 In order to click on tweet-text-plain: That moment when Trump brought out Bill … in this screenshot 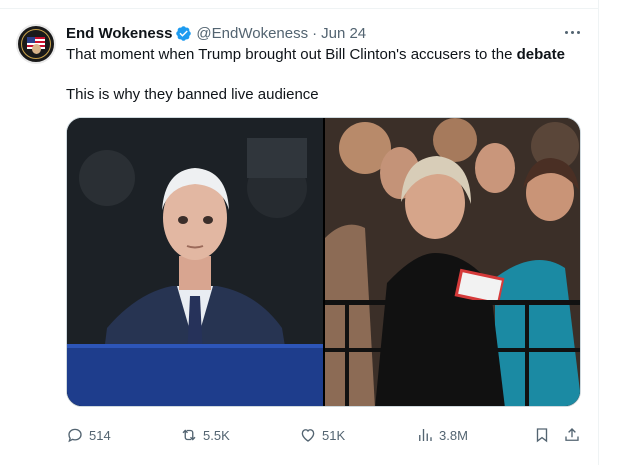, I will do `click(291, 54)`.